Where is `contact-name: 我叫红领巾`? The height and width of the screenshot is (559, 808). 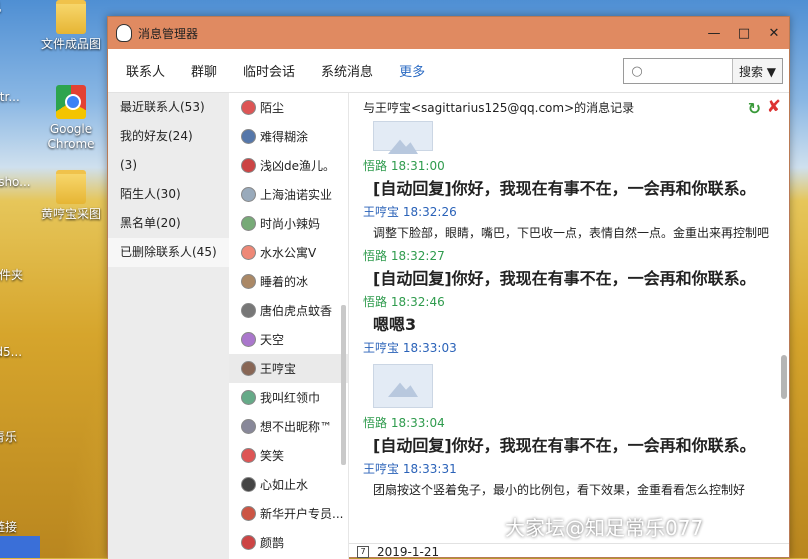
contact-name: 我叫红领巾 is located at coordinates (290, 398).